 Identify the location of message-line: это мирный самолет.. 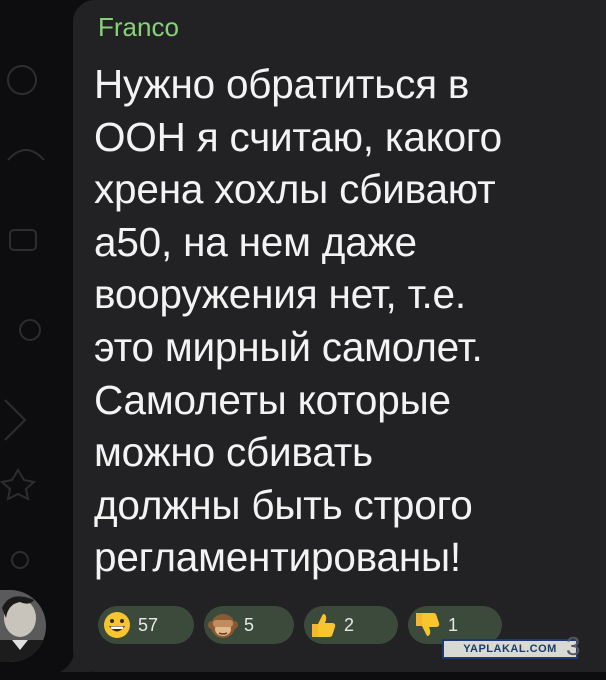
(288, 346).